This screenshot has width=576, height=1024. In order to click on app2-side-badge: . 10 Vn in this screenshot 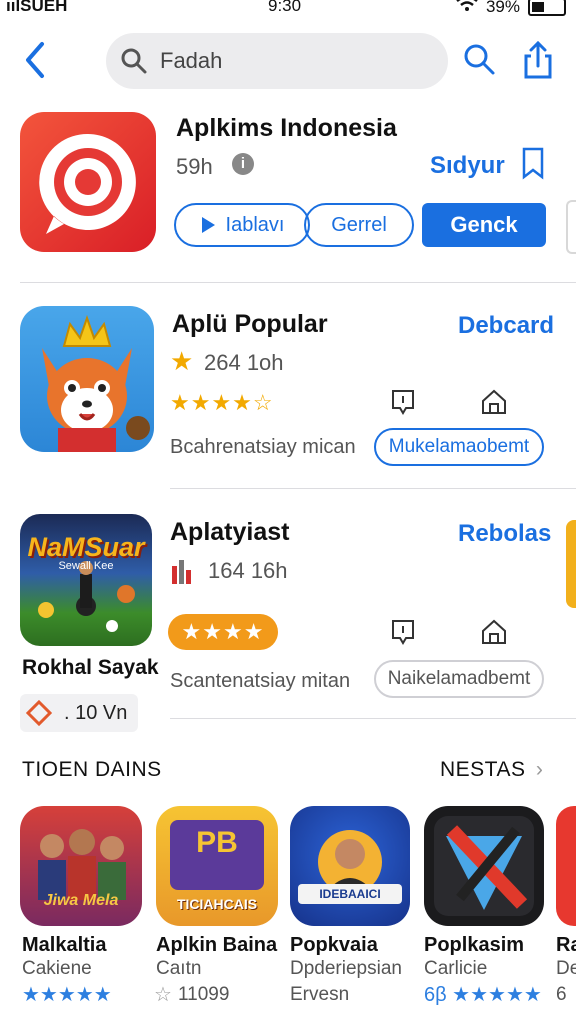, I will do `click(79, 713)`.